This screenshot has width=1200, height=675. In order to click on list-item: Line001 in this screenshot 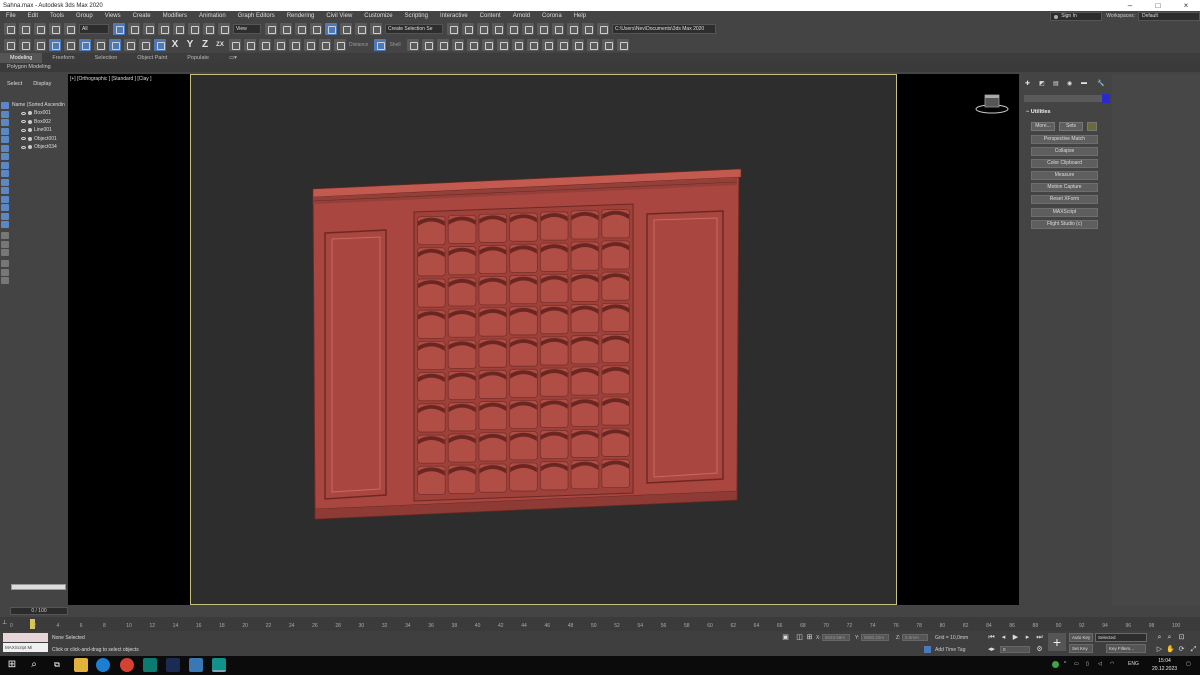, I will do `click(39, 130)`.